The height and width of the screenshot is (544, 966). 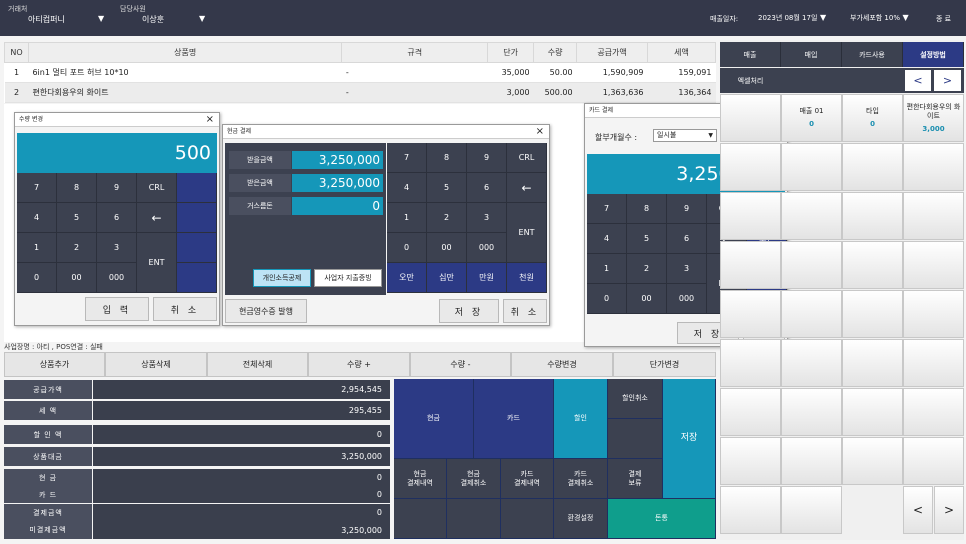 What do you see at coordinates (918, 510) in the screenshot?
I see `grid-prev-button: <` at bounding box center [918, 510].